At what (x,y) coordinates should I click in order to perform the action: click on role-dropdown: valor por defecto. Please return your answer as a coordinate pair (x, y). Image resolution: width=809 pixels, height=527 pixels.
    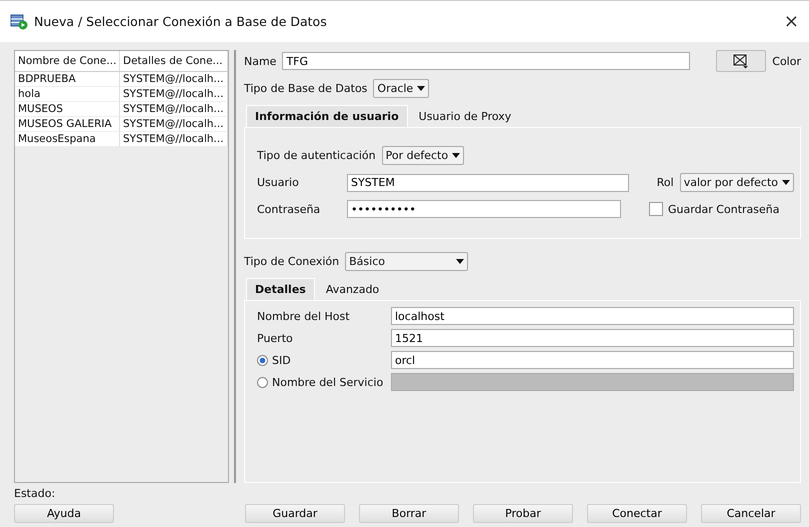
    Looking at the image, I should click on (737, 182).